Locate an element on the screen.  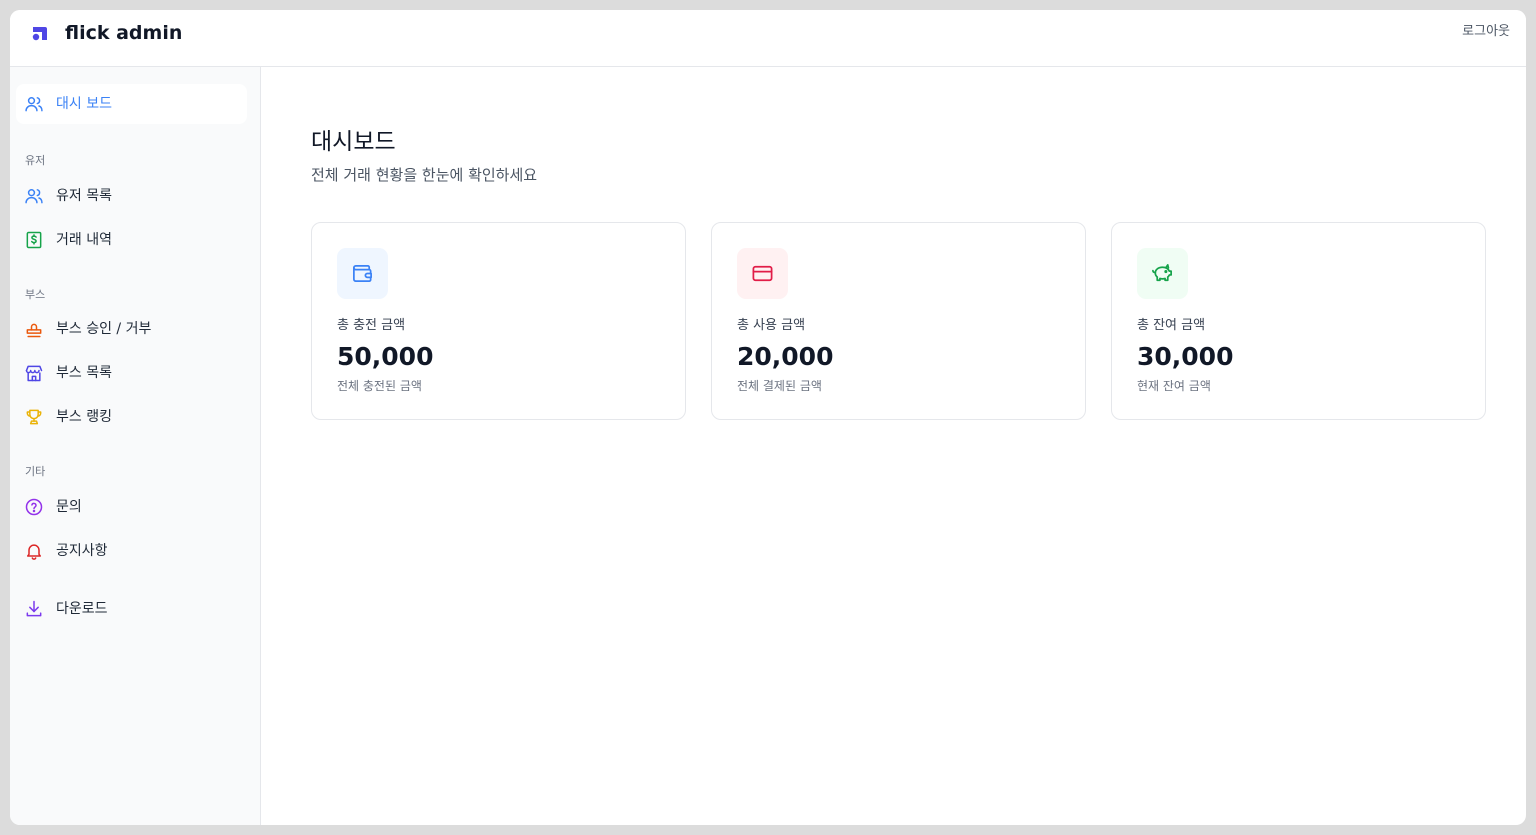
sidebar-item-label: 부스 랭킹 is located at coordinates (84, 417).